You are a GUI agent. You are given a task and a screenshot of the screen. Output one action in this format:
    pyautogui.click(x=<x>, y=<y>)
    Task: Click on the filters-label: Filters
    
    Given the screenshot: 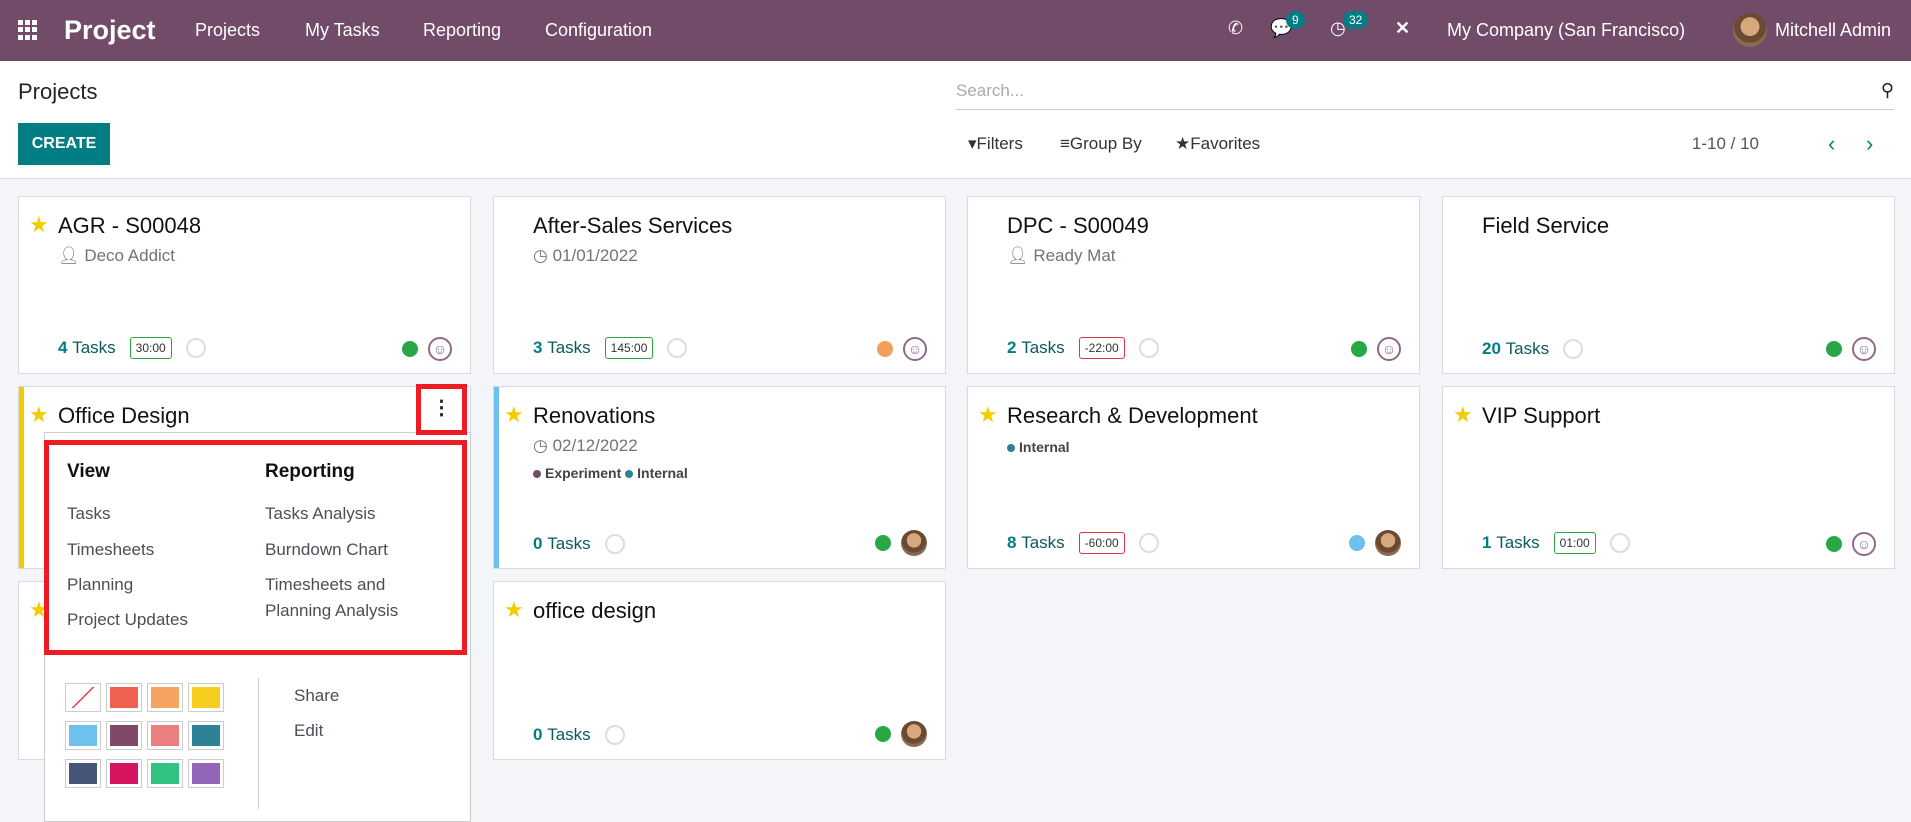 What is the action you would take?
    pyautogui.click(x=999, y=143)
    